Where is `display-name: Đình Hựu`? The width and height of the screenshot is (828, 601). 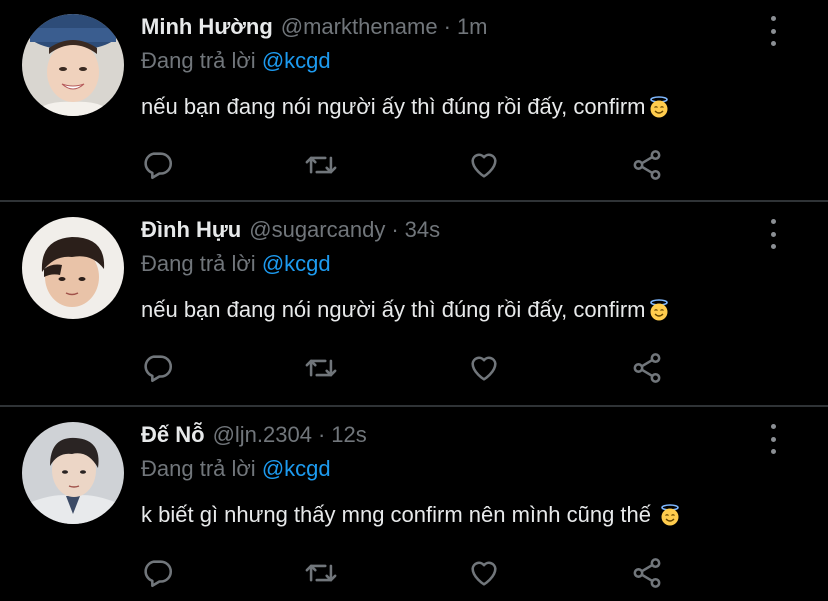 display-name: Đình Hựu is located at coordinates (191, 230).